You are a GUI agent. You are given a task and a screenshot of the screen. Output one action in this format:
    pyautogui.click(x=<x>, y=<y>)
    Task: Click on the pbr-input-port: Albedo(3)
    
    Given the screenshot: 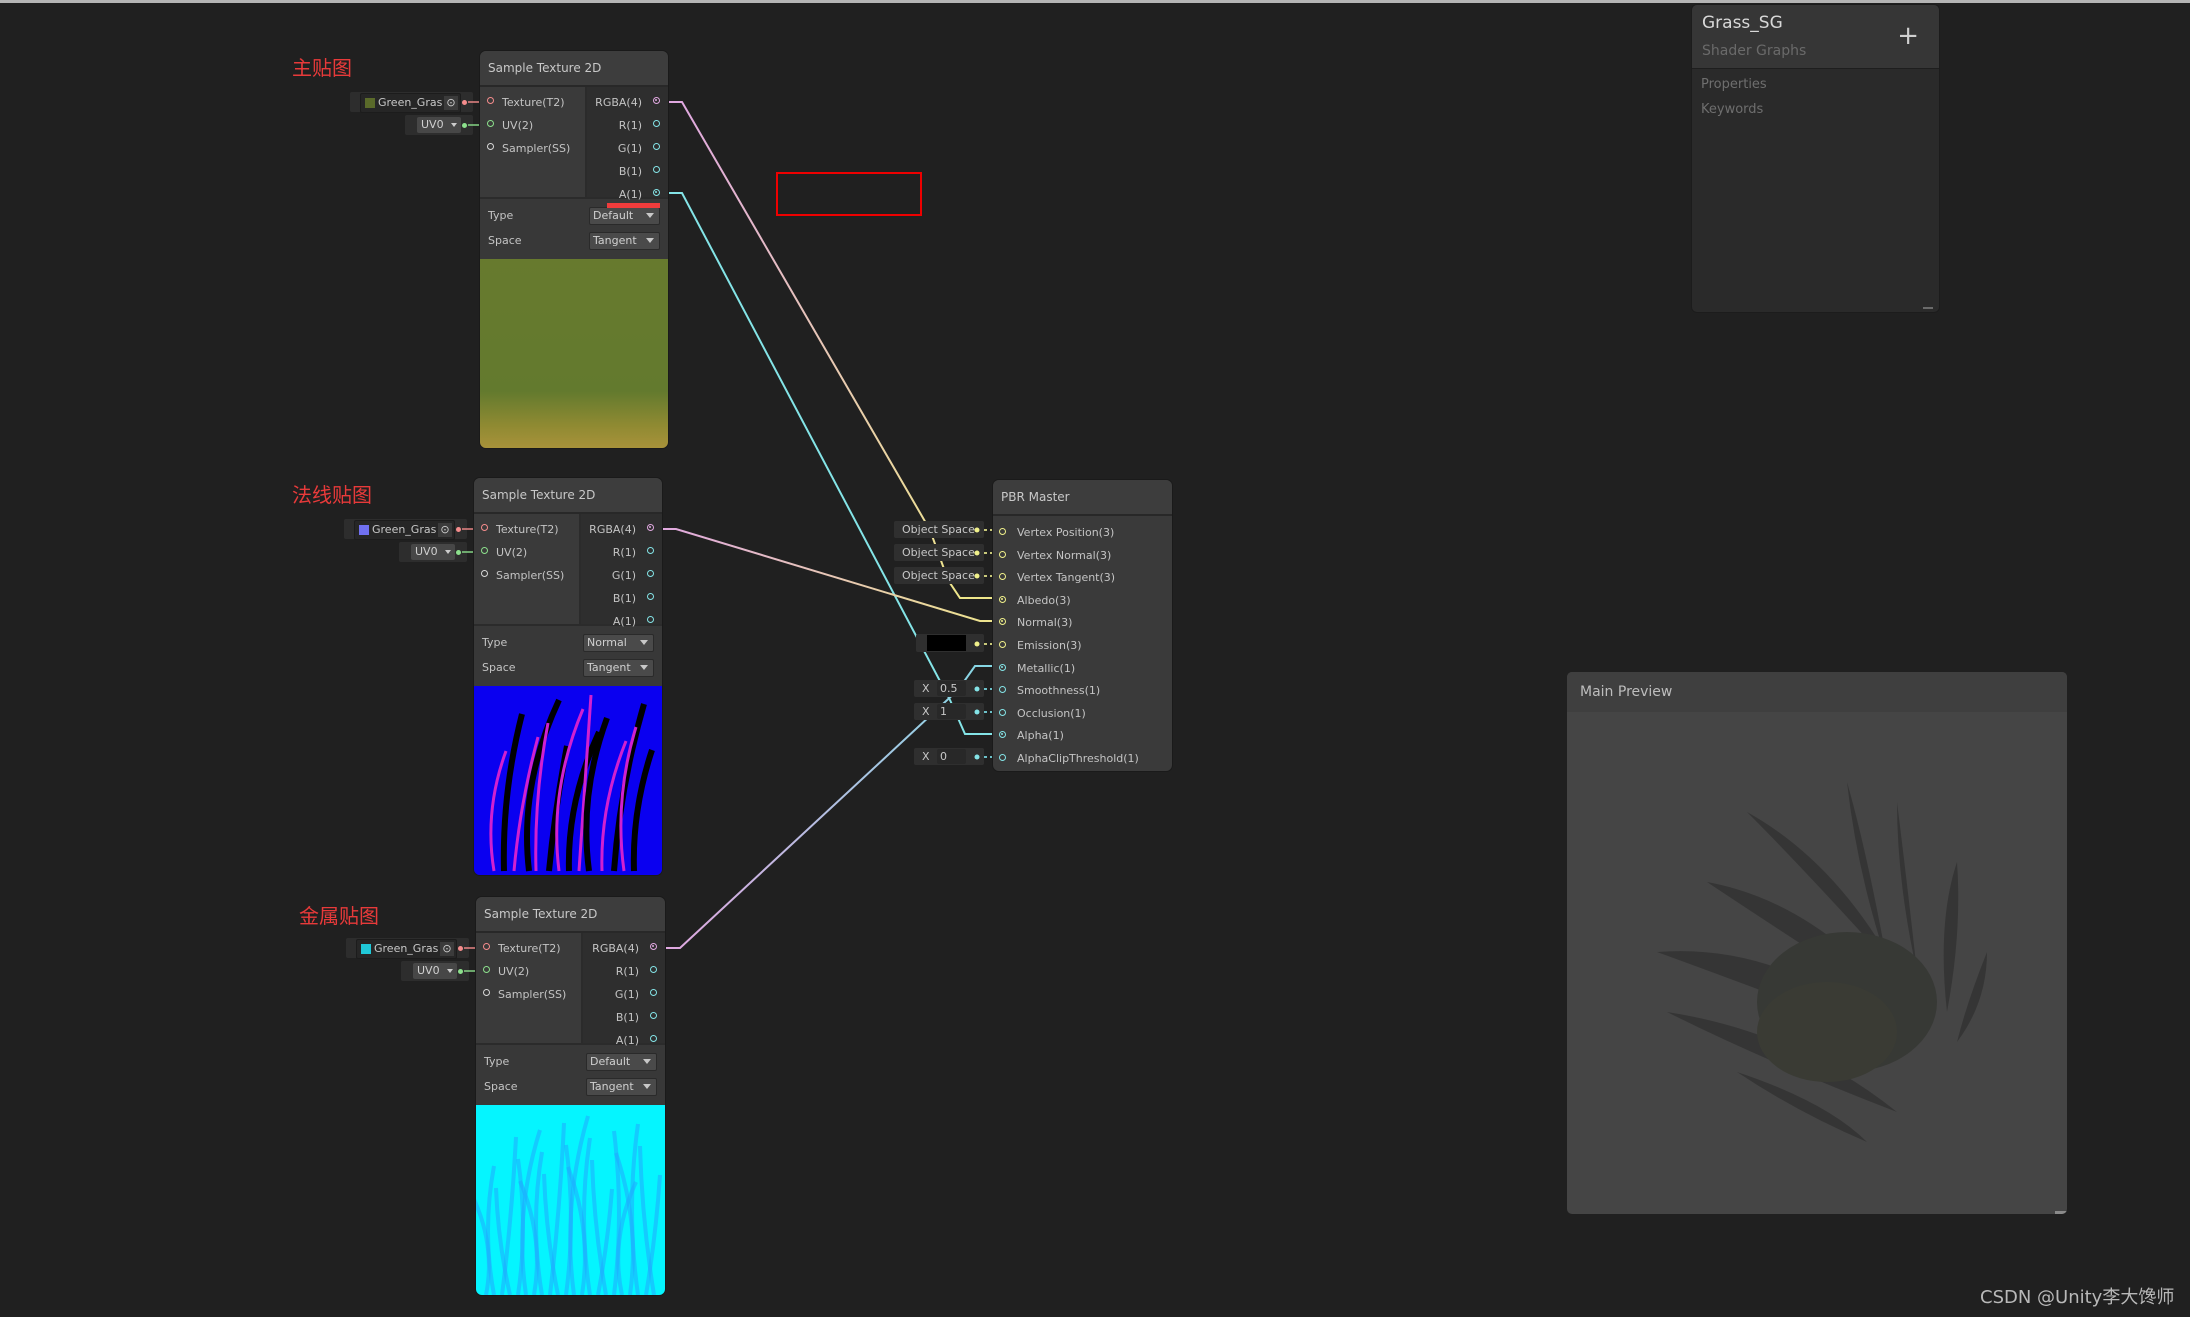 What is the action you would take?
    pyautogui.click(x=1082, y=601)
    